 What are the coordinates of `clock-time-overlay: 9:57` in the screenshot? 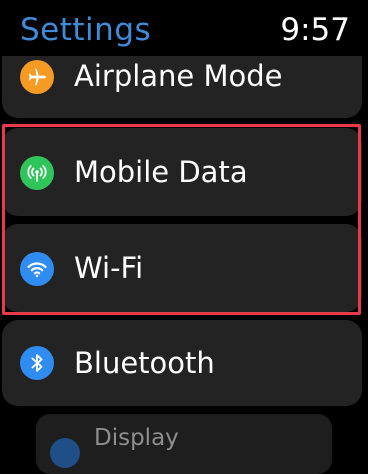 It's located at (315, 30).